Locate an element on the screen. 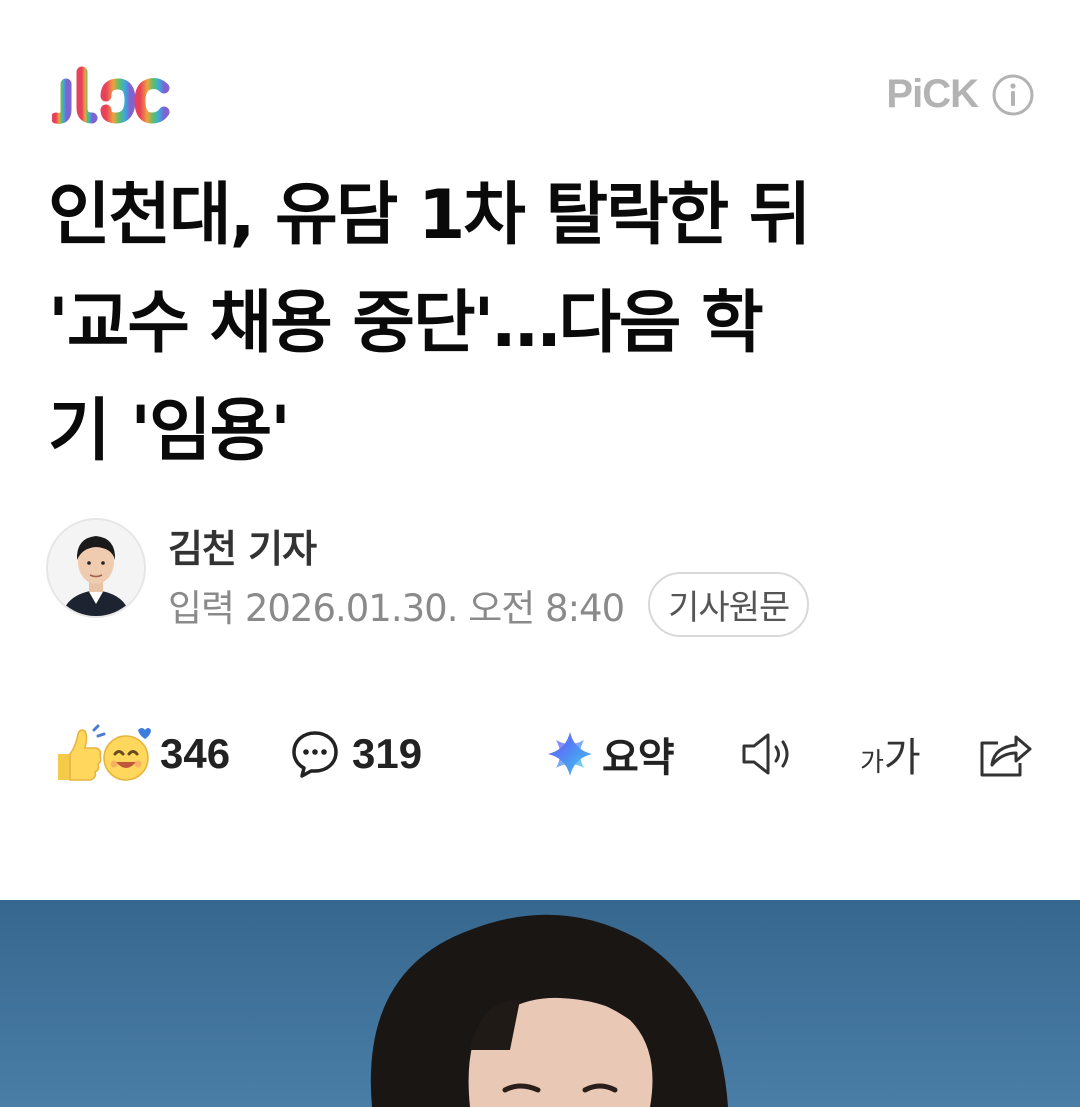  pick-badge: PiCK is located at coordinates (960, 94).